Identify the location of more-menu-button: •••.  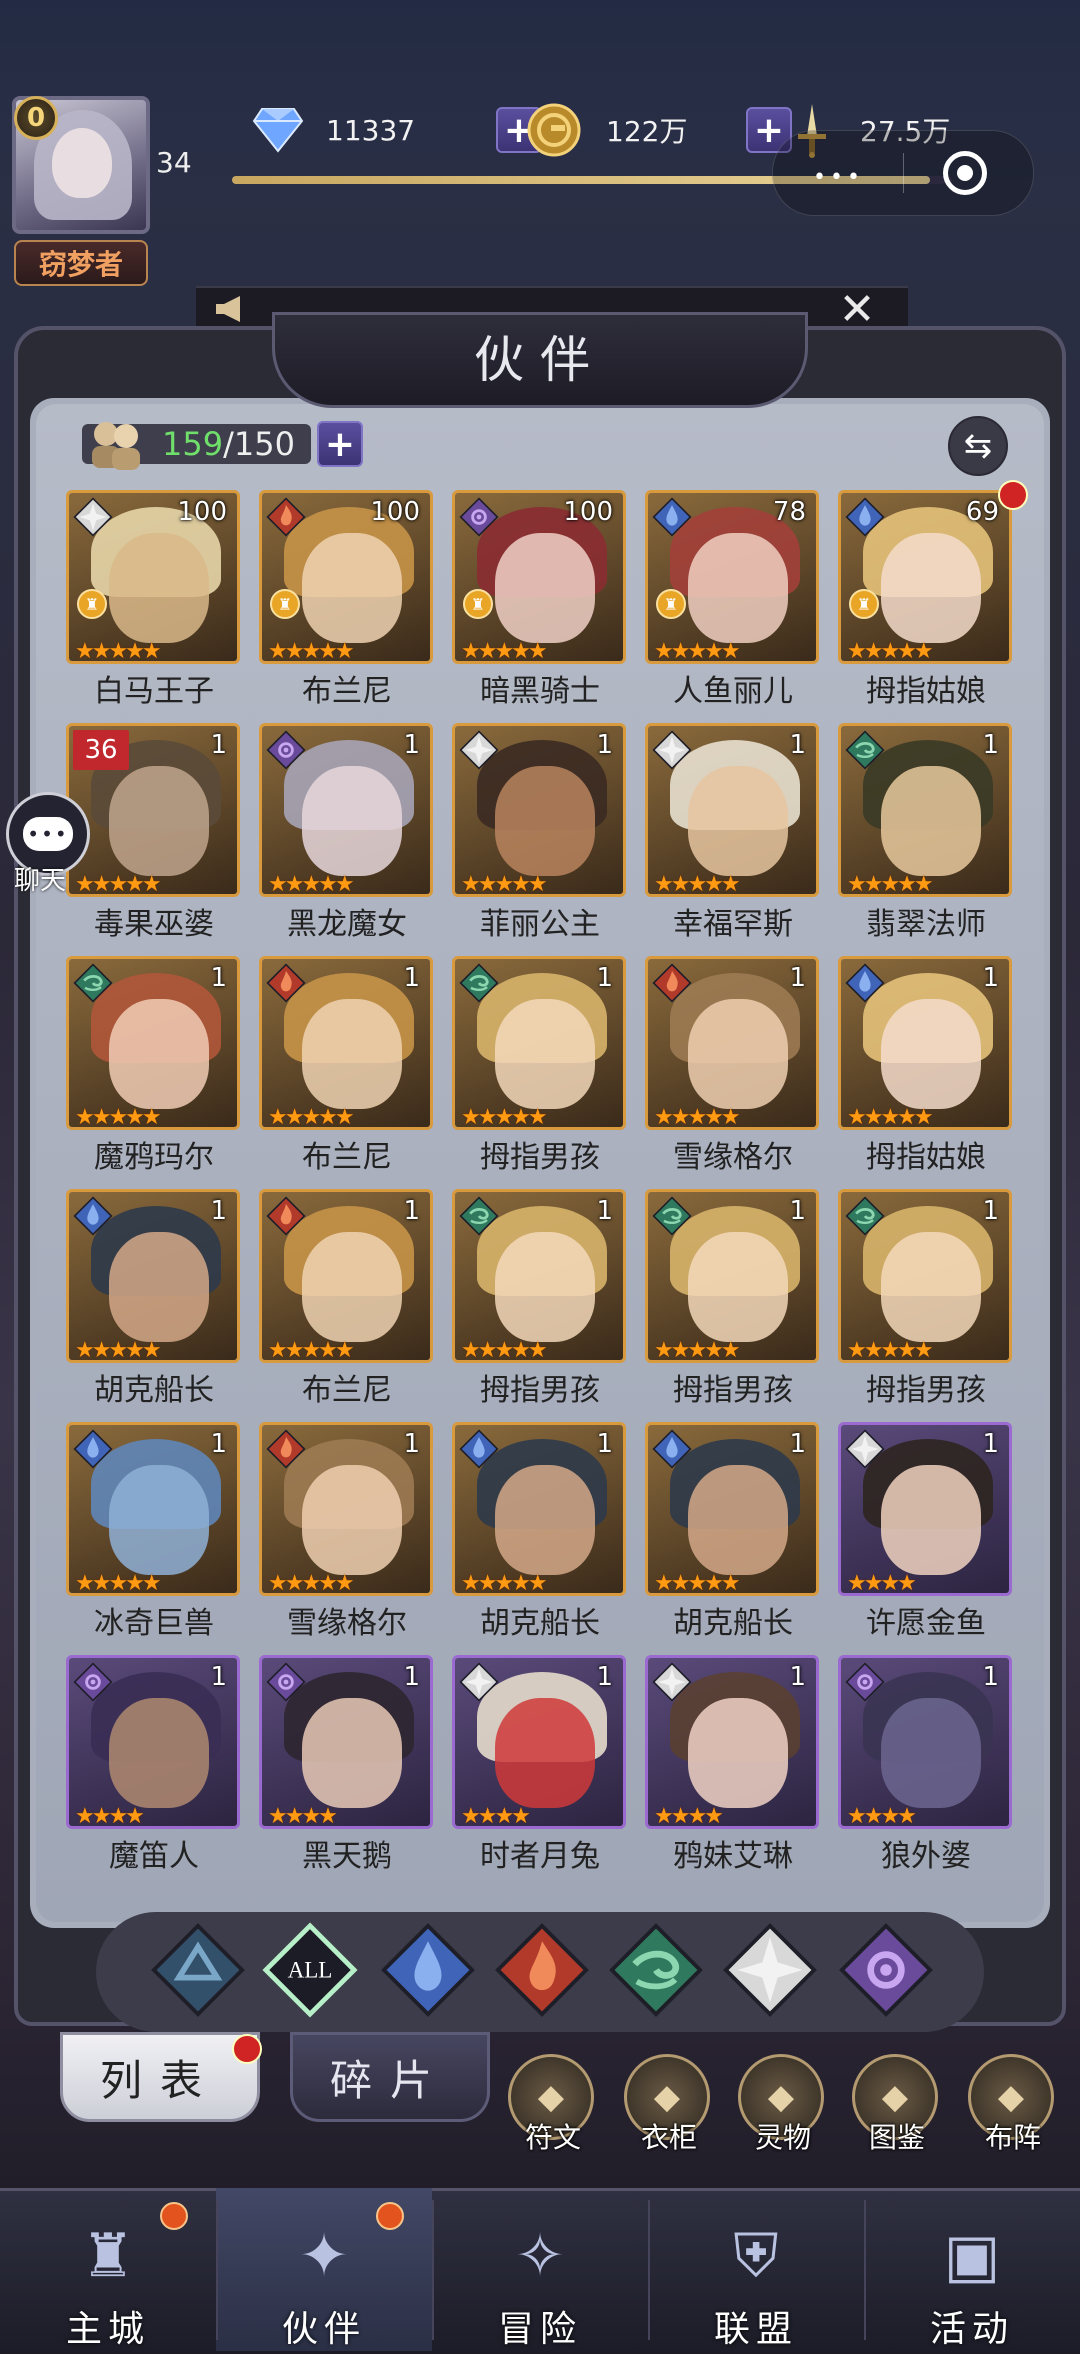
(838, 177).